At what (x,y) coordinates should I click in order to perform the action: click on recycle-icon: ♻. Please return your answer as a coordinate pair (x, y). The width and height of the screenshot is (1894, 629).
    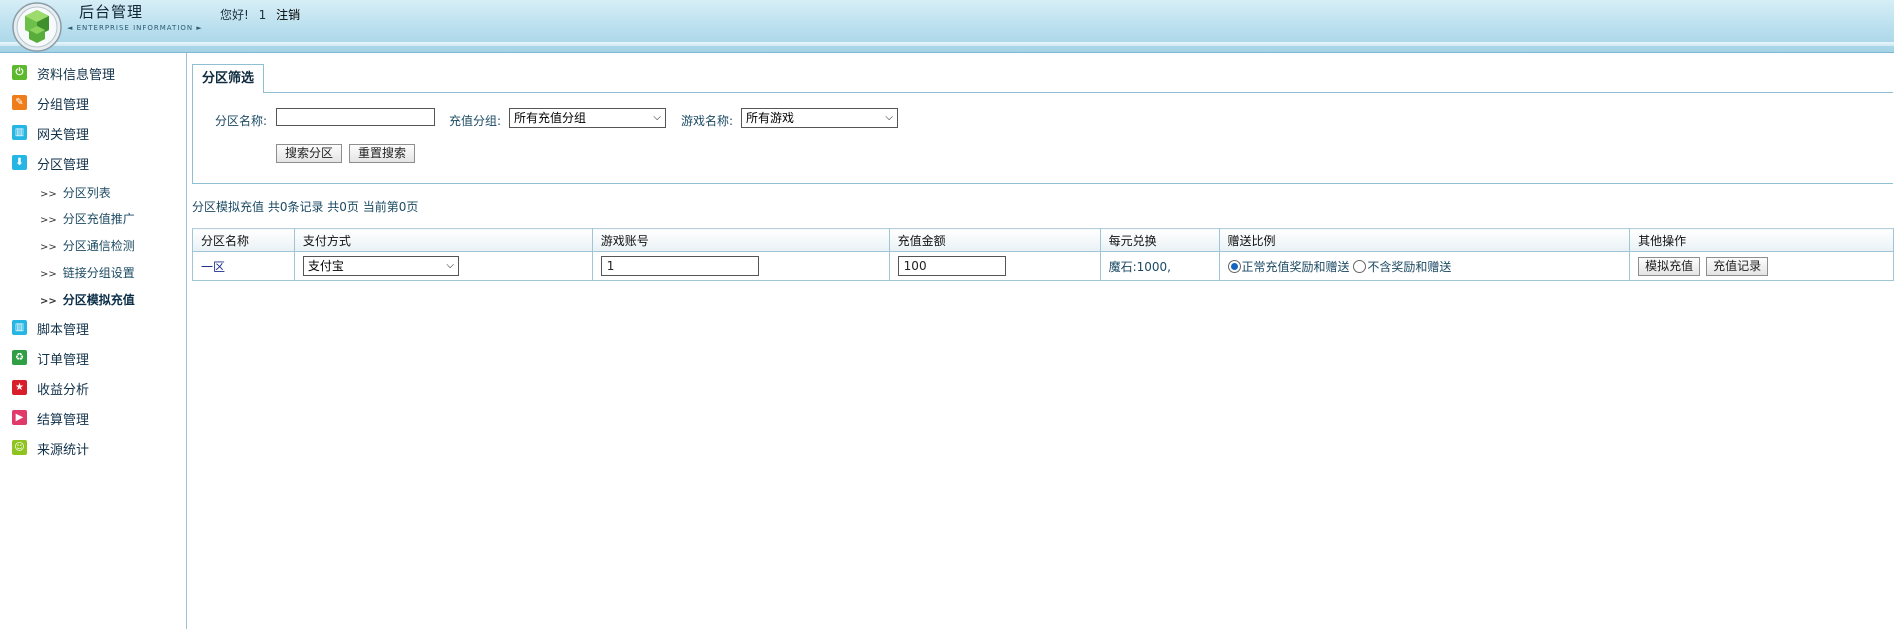
    Looking at the image, I should click on (19, 357).